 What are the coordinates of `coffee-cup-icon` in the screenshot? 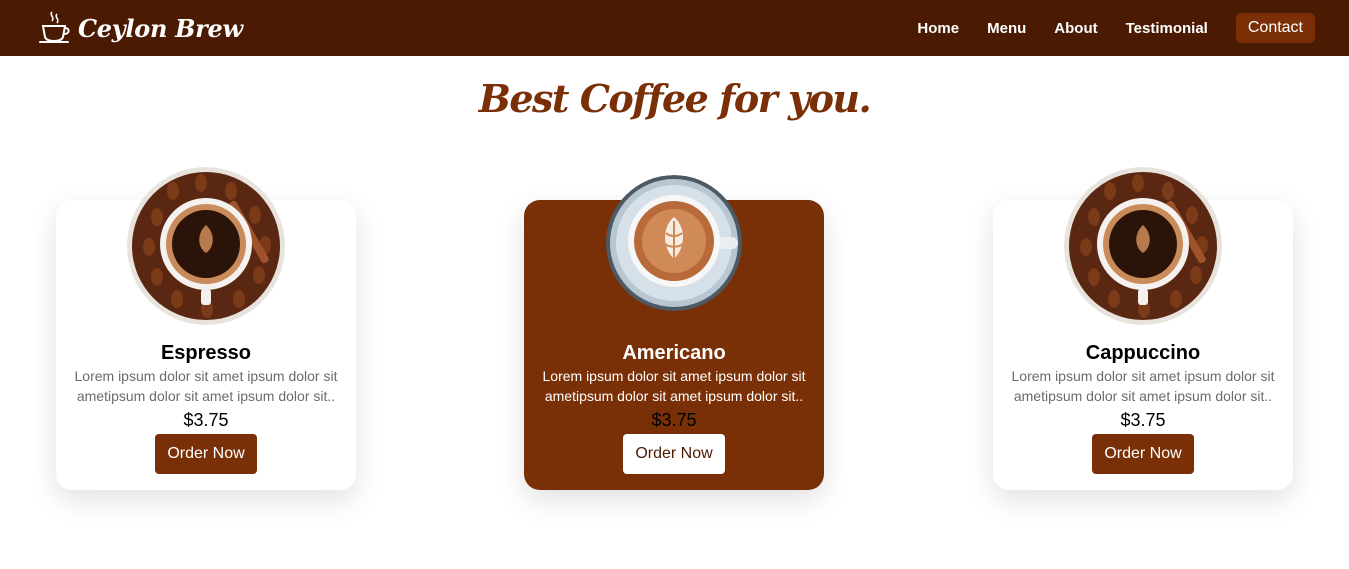 It's located at (55, 28).